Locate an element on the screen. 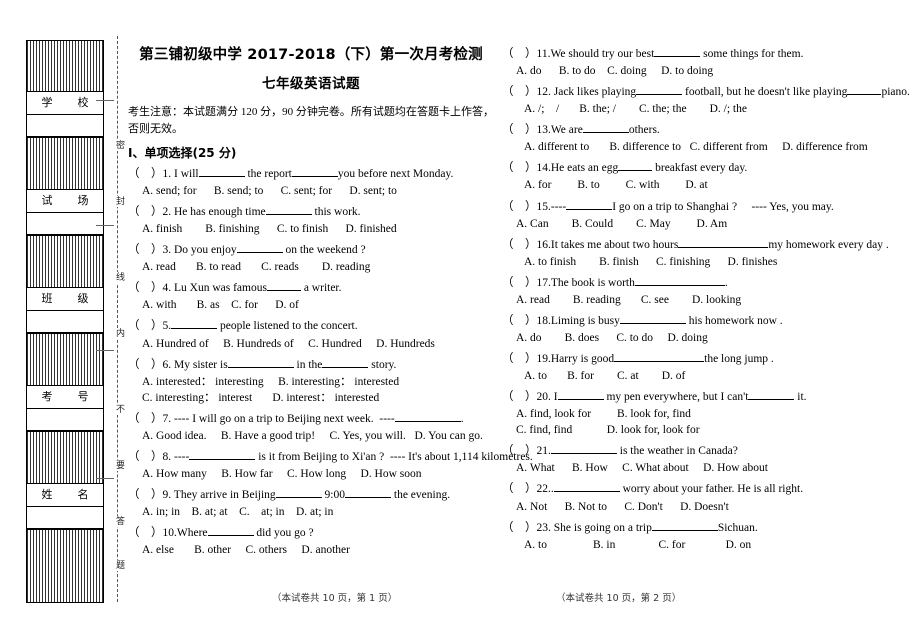  option-d: D. Hundreds is located at coordinates (405, 344).